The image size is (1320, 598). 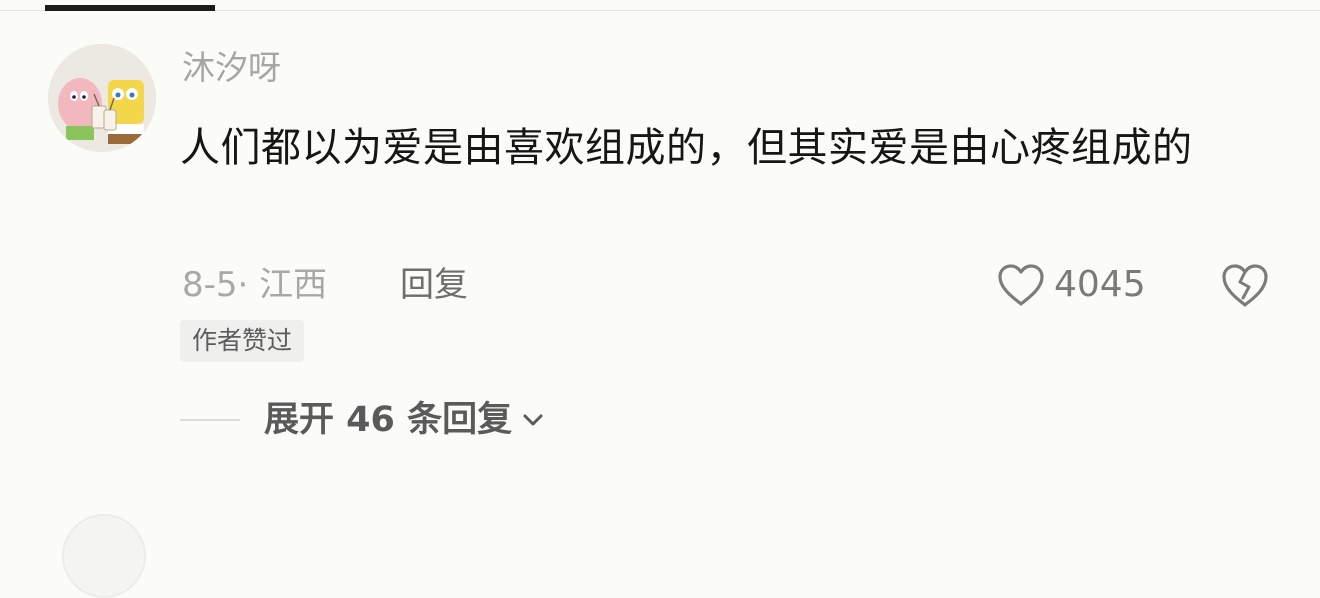 I want to click on active-tab-indicator, so click(x=130, y=8).